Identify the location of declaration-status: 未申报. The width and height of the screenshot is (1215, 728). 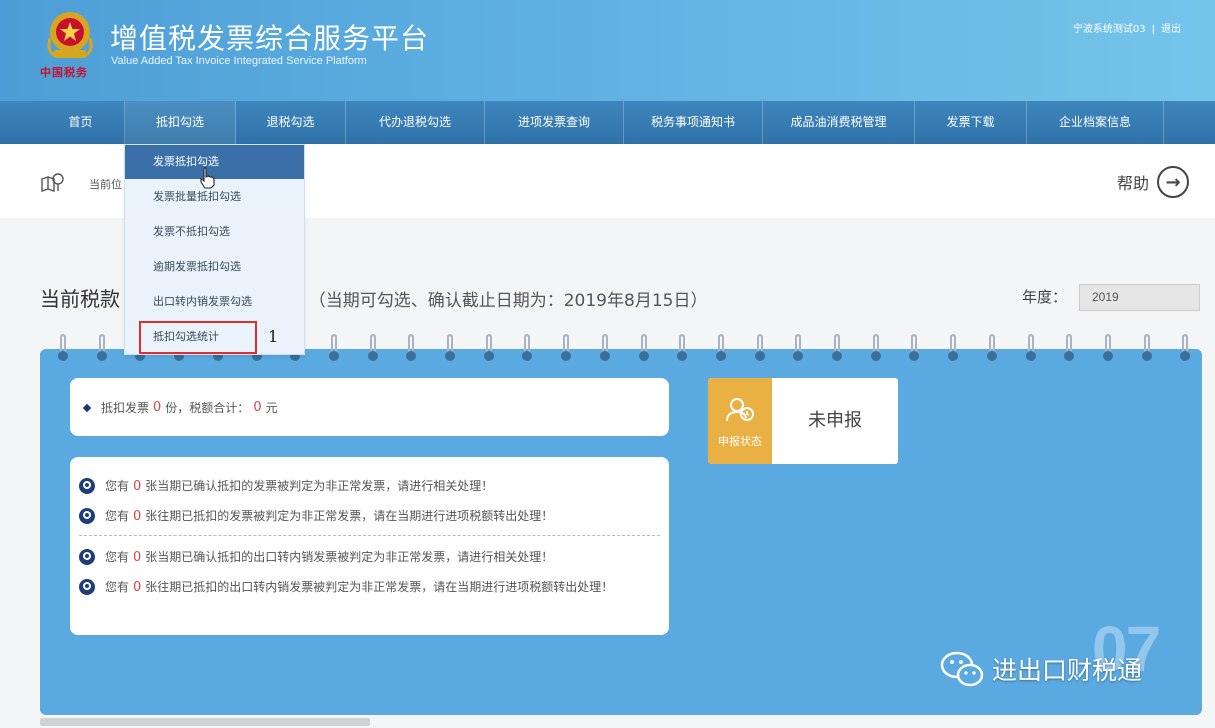
(835, 420).